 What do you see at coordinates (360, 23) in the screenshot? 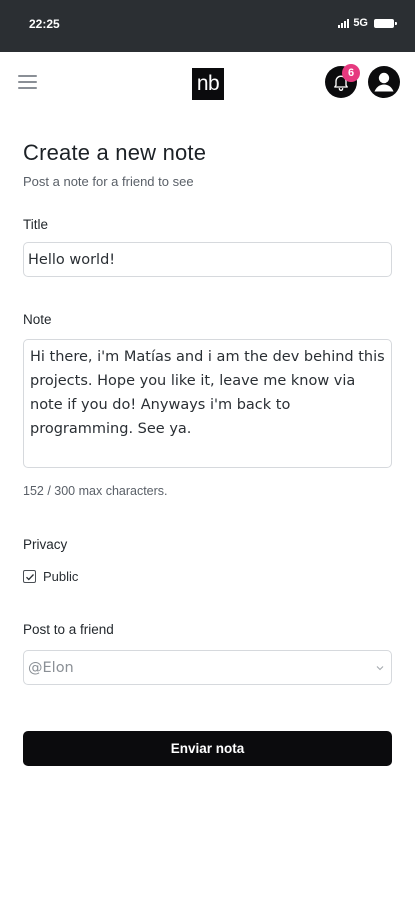
I see `network-label: 5G` at bounding box center [360, 23].